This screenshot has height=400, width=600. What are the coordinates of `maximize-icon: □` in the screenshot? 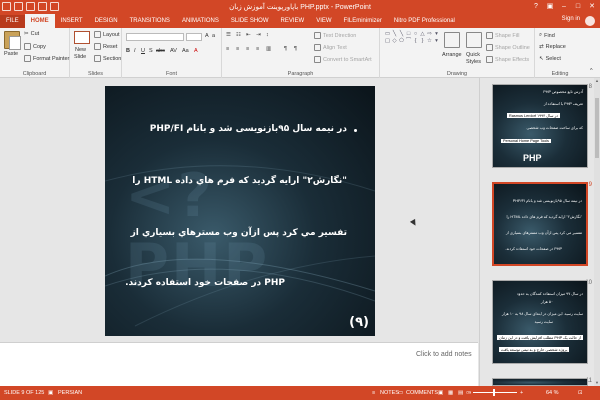 It's located at (578, 6).